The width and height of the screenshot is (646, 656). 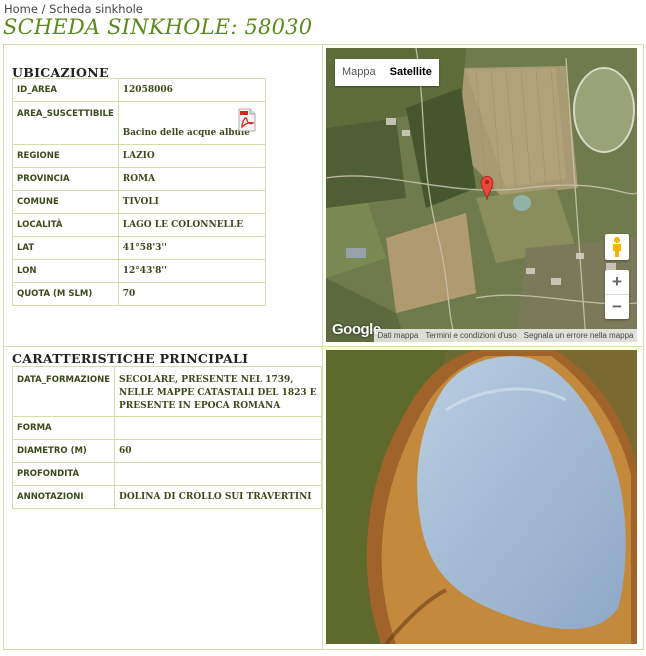 I want to click on breadcrumb-home-link: Home, so click(x=21, y=9).